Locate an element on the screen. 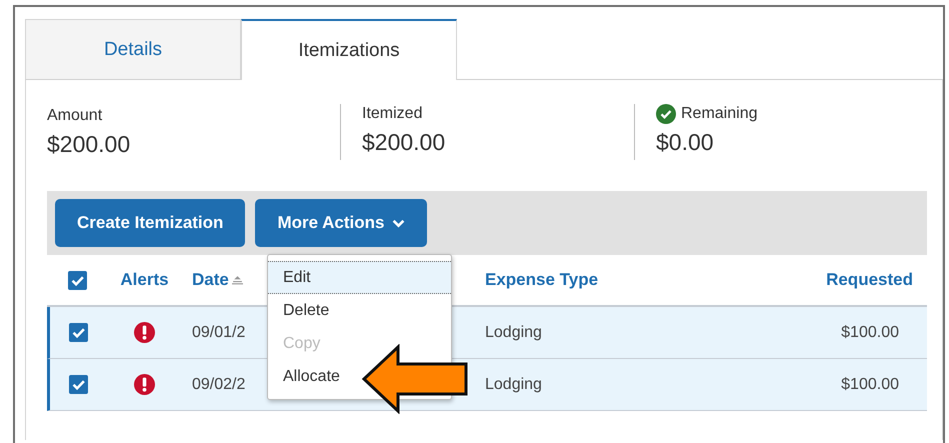 The width and height of the screenshot is (949, 443). tab: Itemizations is located at coordinates (349, 49).